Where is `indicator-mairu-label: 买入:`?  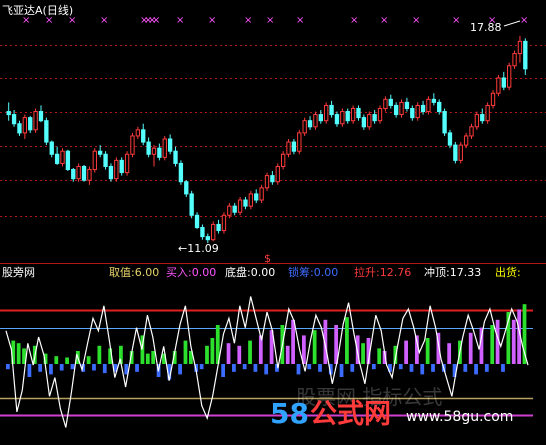
indicator-mairu-label: 买入: is located at coordinates (179, 272).